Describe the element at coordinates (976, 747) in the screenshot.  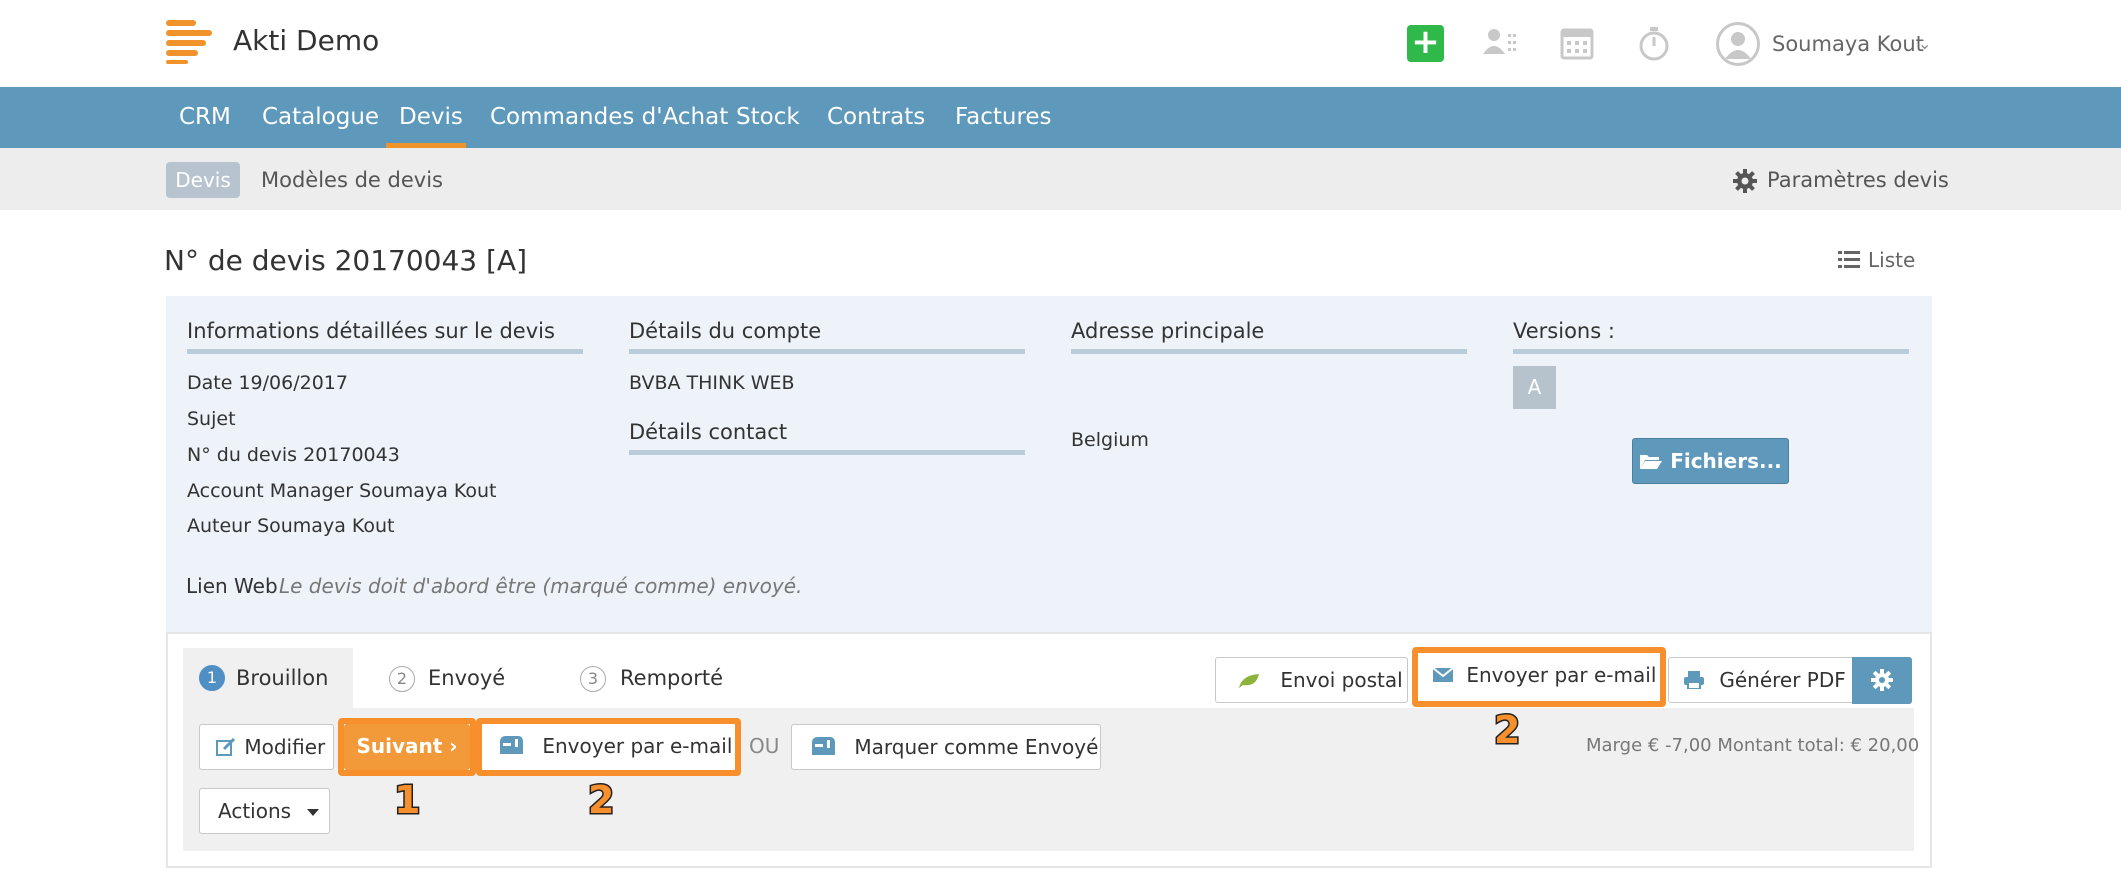
I see `mark-sent-label: Marquer comme Envoyé` at that location.